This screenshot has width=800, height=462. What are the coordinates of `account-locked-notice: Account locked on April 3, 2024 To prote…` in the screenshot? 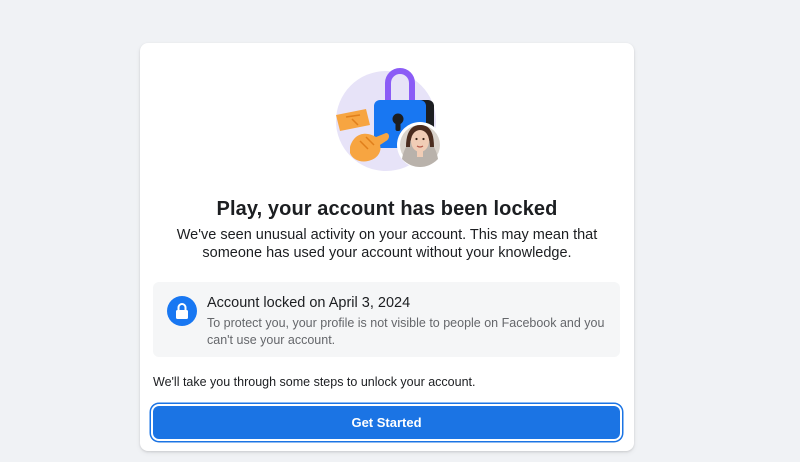 It's located at (386, 319).